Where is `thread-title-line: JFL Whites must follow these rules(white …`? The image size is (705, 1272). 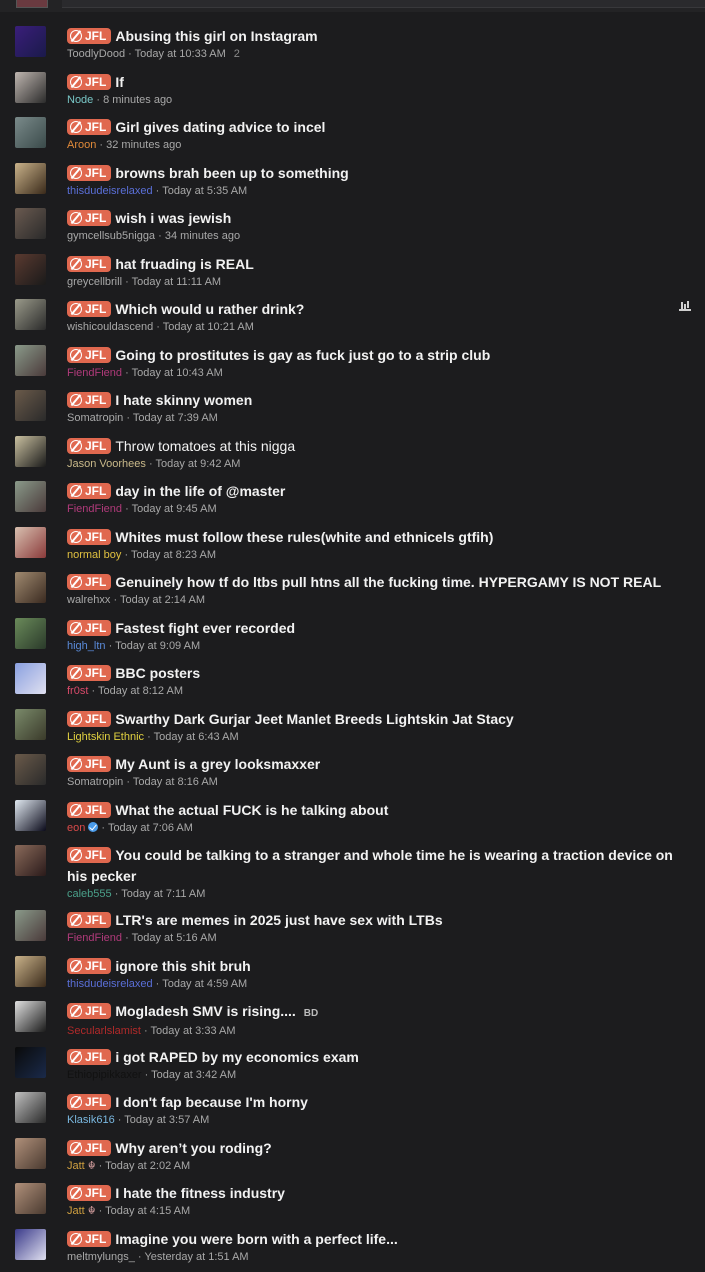 thread-title-line: JFL Whites must follow these rules(white … is located at coordinates (378, 537).